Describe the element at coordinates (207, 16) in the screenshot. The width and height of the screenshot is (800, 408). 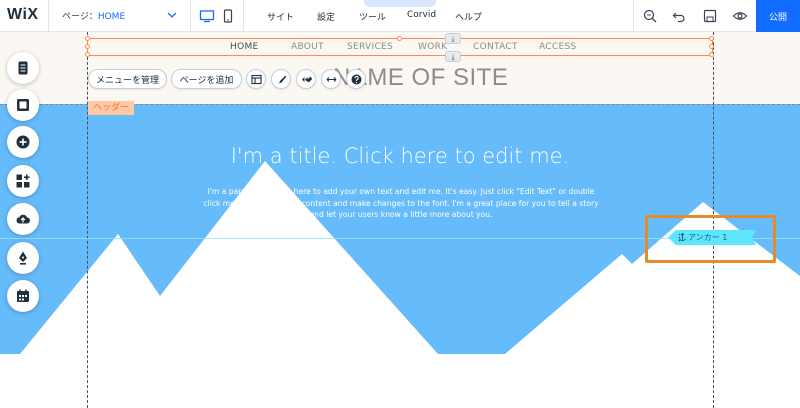
I see `desktop-icon` at that location.